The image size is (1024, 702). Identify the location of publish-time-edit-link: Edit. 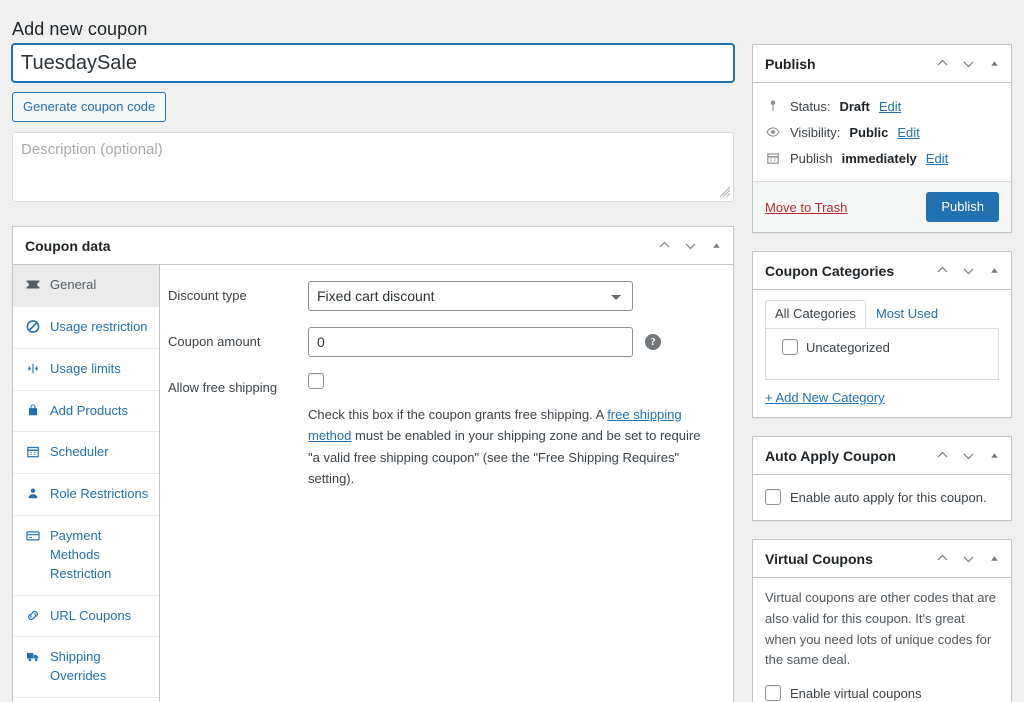
(937, 158).